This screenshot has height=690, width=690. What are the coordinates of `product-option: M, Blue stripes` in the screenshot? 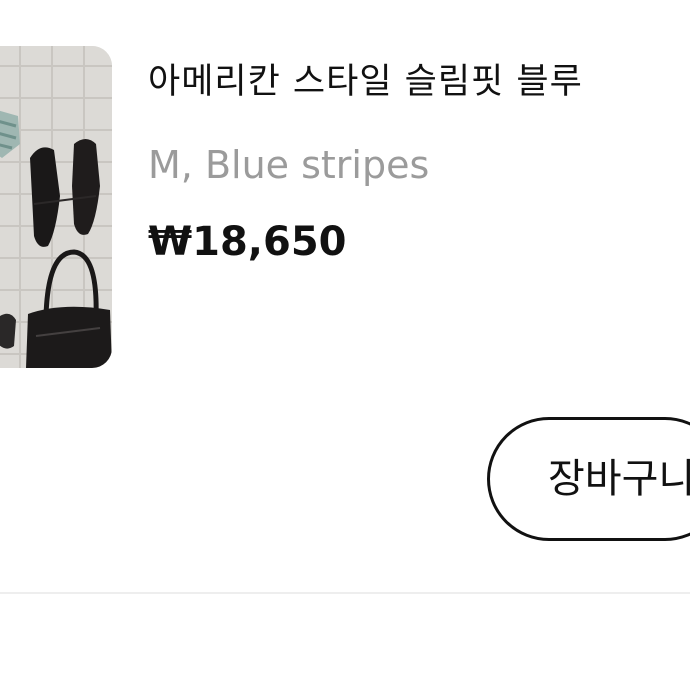 It's located at (289, 165).